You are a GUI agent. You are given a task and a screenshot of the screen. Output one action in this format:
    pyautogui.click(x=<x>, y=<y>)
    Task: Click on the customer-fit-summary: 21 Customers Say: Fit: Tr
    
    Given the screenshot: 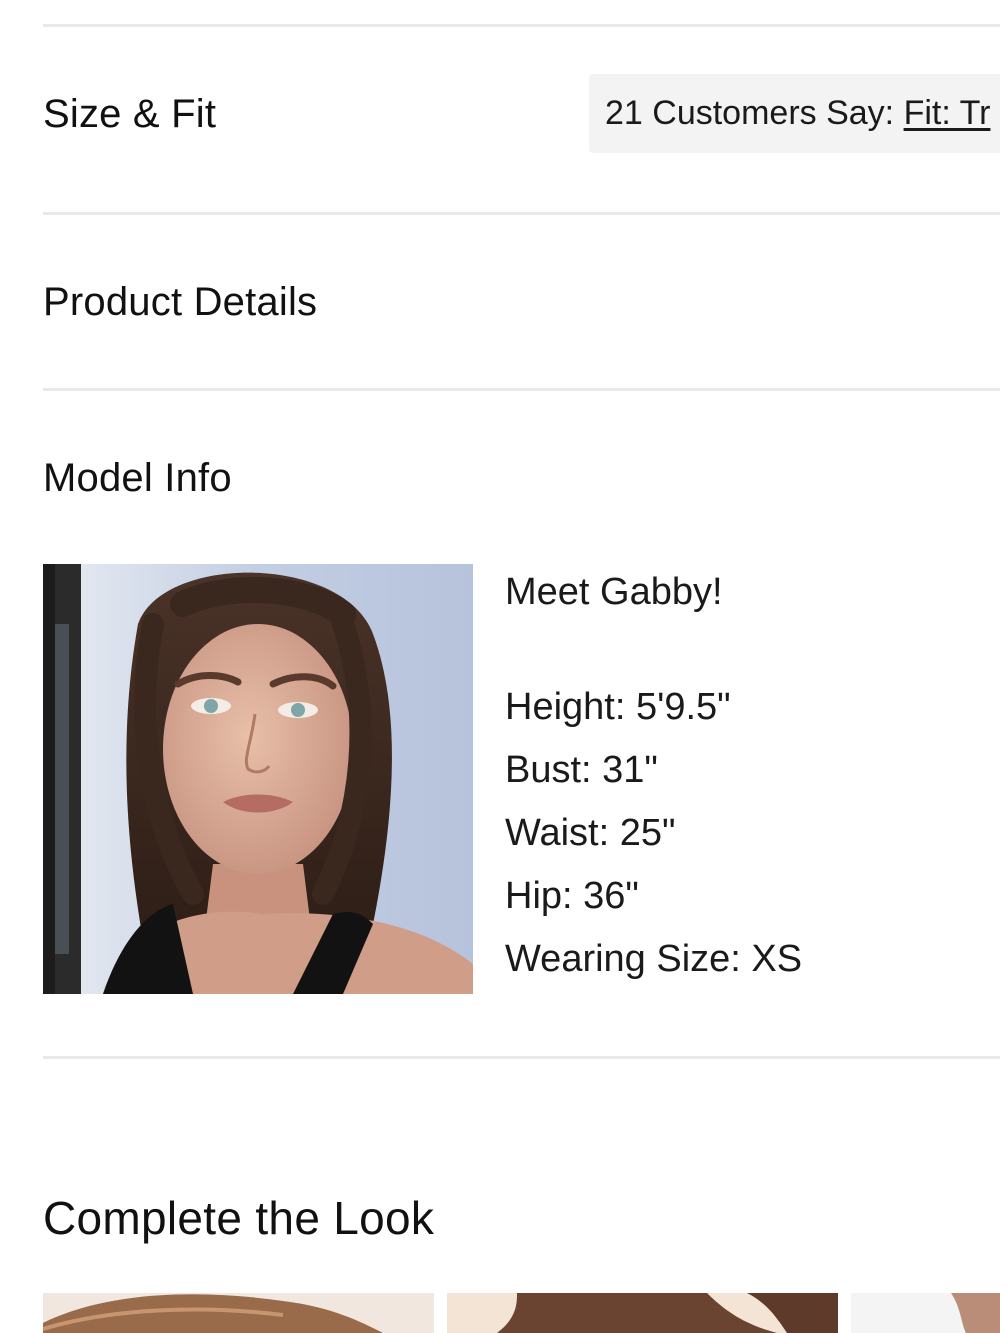 What is the action you would take?
    pyautogui.click(x=794, y=113)
    